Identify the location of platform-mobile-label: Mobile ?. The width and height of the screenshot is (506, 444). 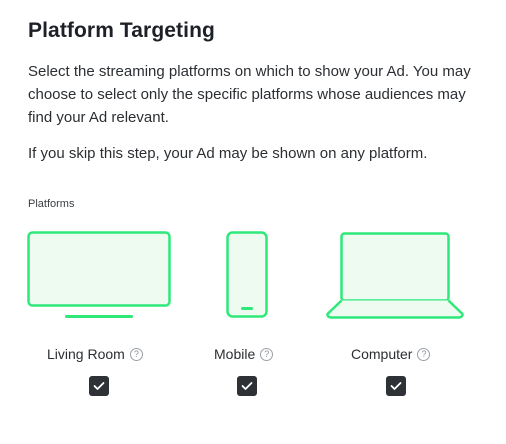
(244, 354).